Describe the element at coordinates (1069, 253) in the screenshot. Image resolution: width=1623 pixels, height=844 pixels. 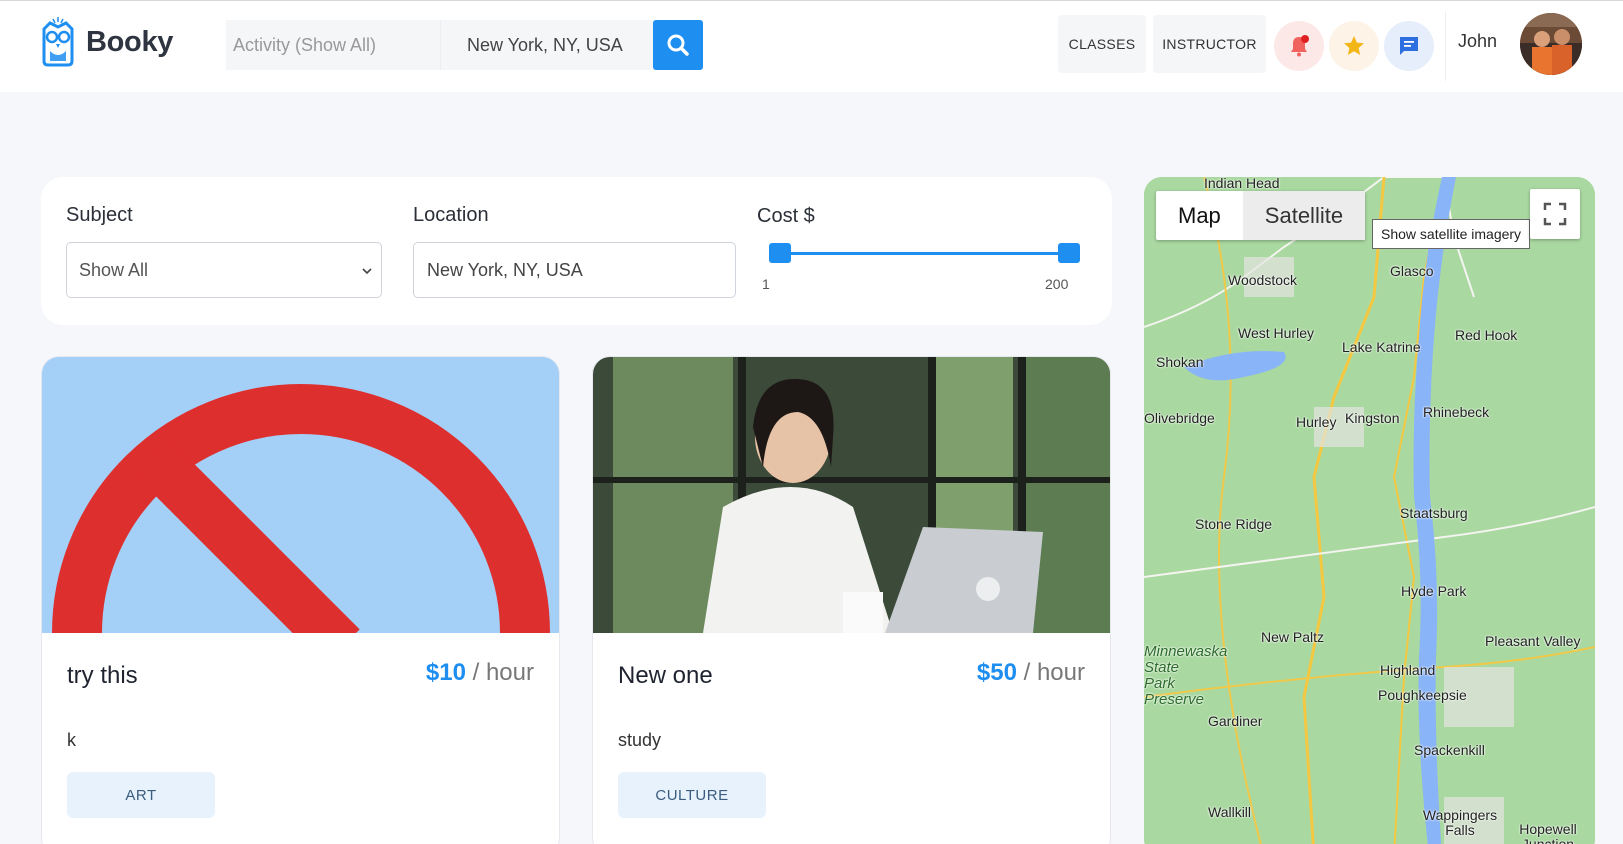
I see `cost-slider-max-handle` at that location.